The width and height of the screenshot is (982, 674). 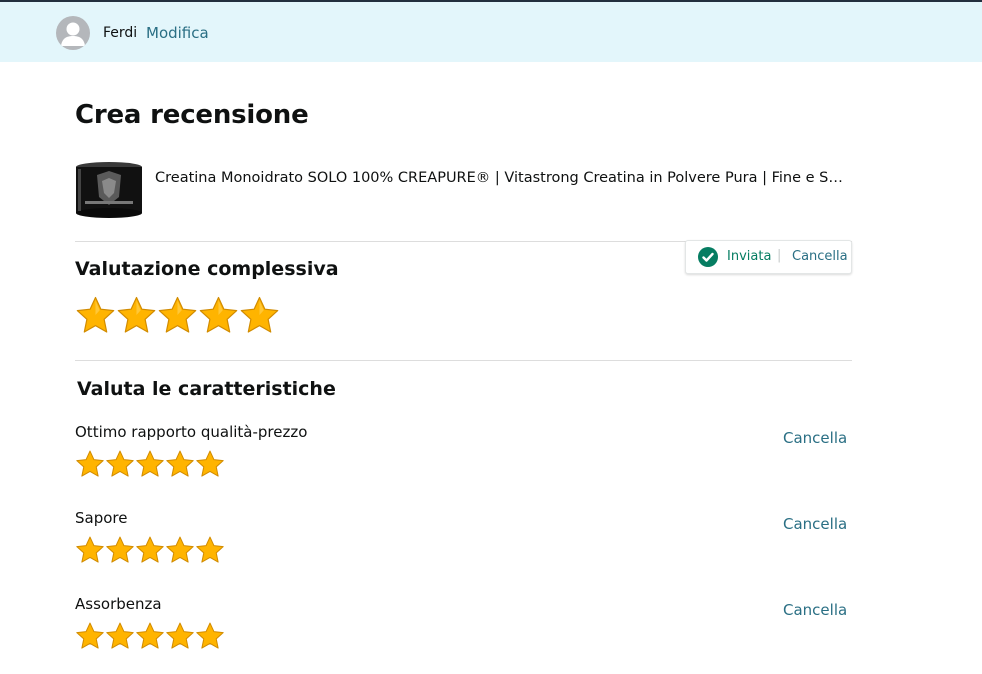 What do you see at coordinates (120, 33) in the screenshot?
I see `user-name: Ferdi` at bounding box center [120, 33].